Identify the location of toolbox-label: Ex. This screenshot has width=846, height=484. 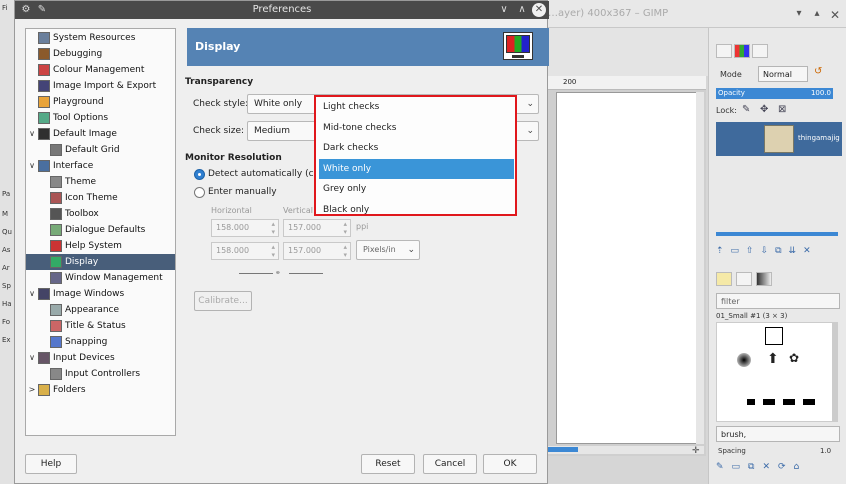
(6, 340).